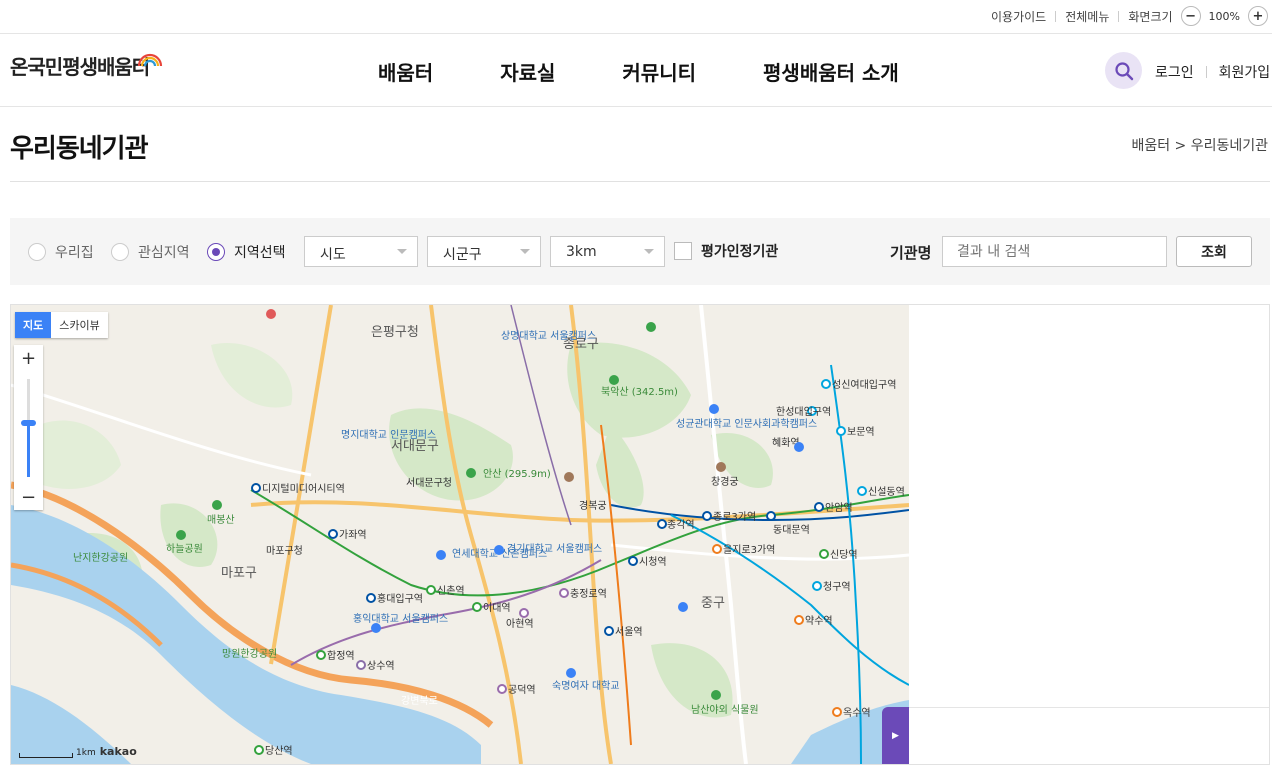 This screenshot has width=1272, height=781. I want to click on search-button, so click(1123, 70).